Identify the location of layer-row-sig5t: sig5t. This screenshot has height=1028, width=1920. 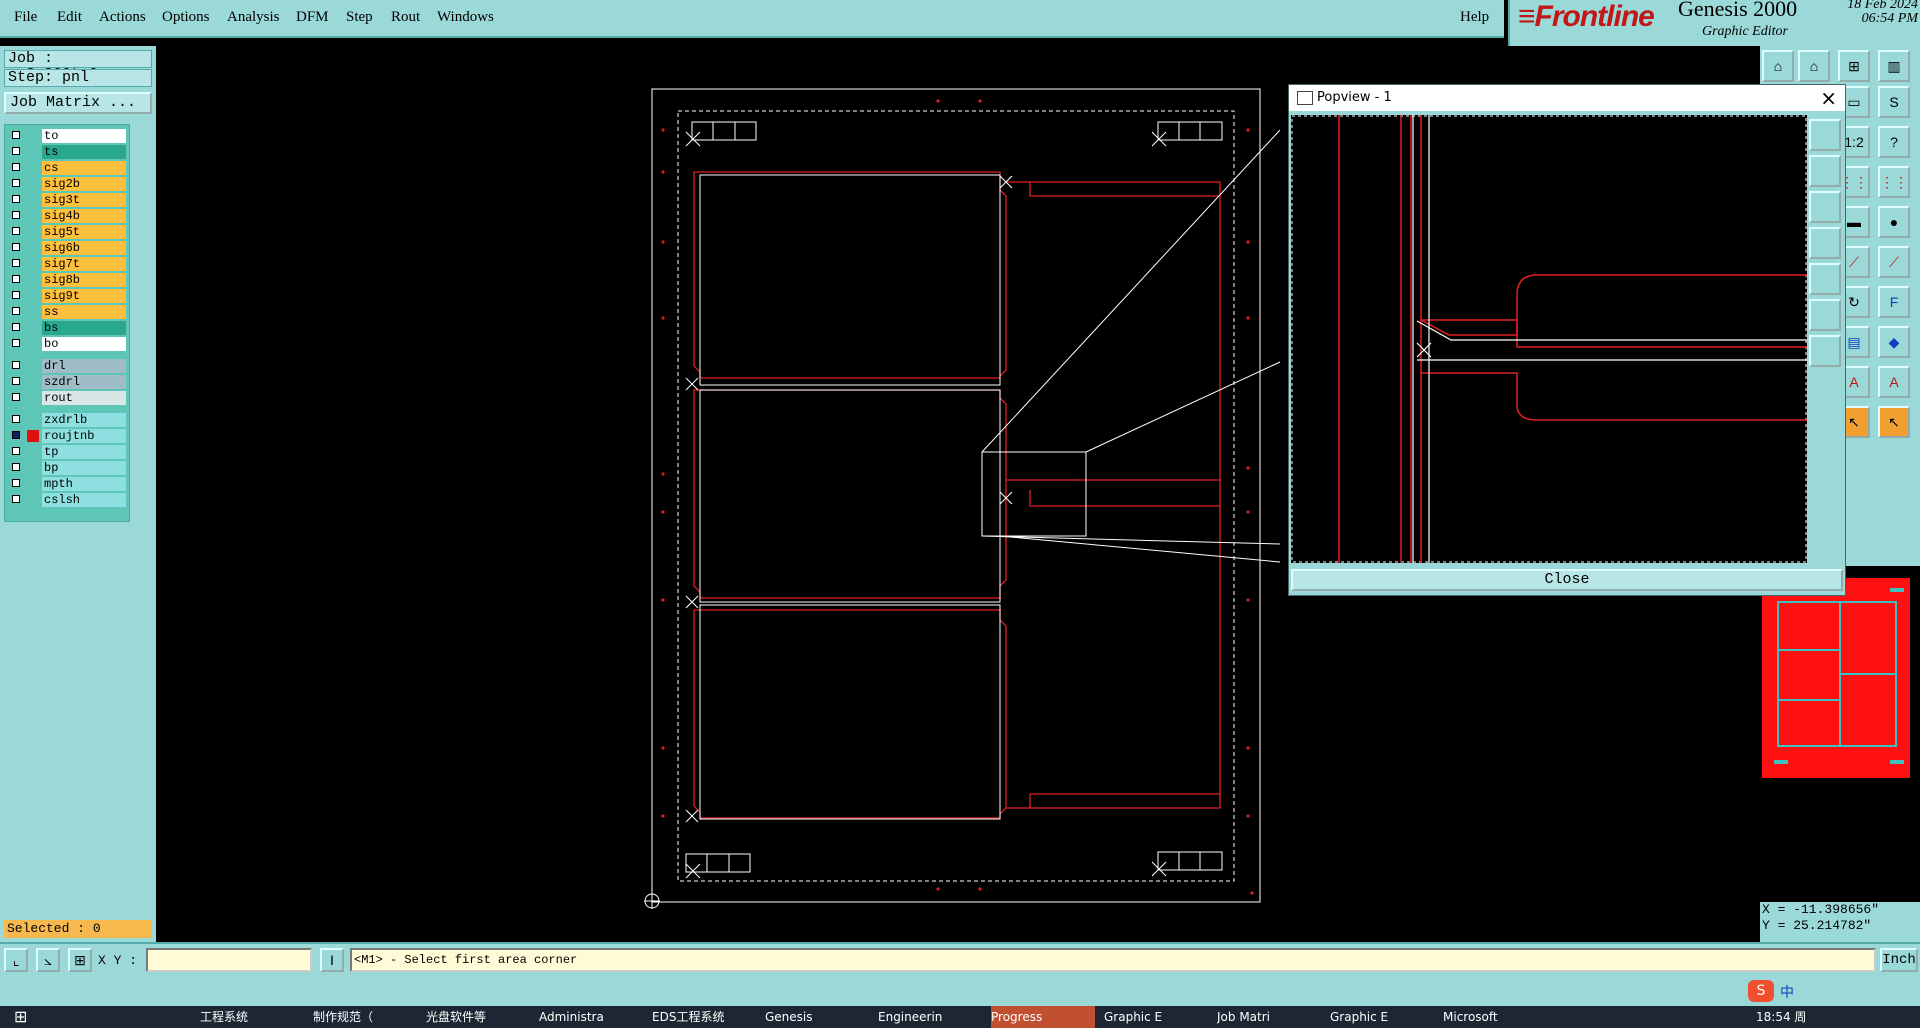
(67, 232).